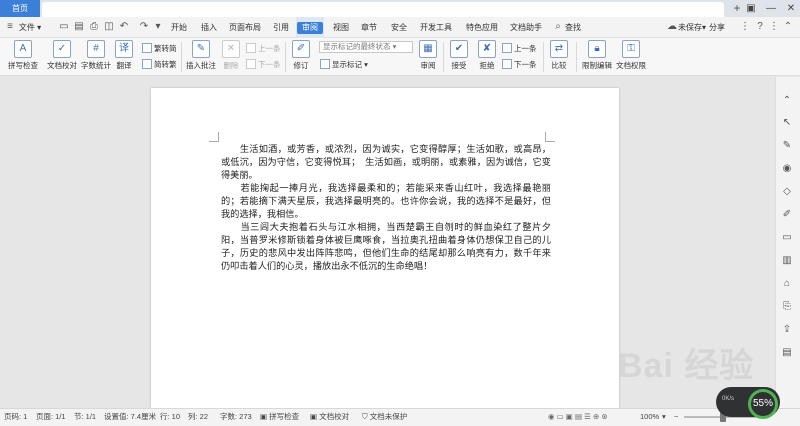  What do you see at coordinates (692, 27) in the screenshot?
I see `unsaved-status: 未保存▾` at bounding box center [692, 27].